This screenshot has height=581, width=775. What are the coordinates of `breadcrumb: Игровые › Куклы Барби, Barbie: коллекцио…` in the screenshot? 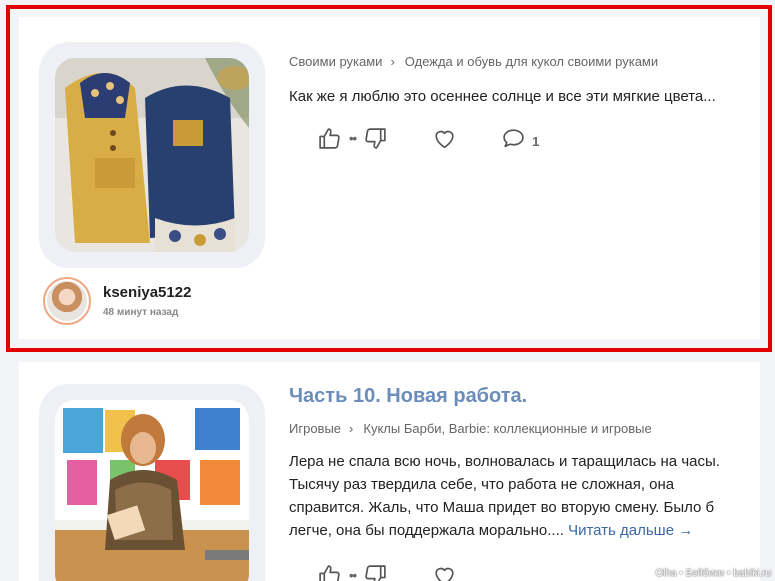 It's located at (519, 428).